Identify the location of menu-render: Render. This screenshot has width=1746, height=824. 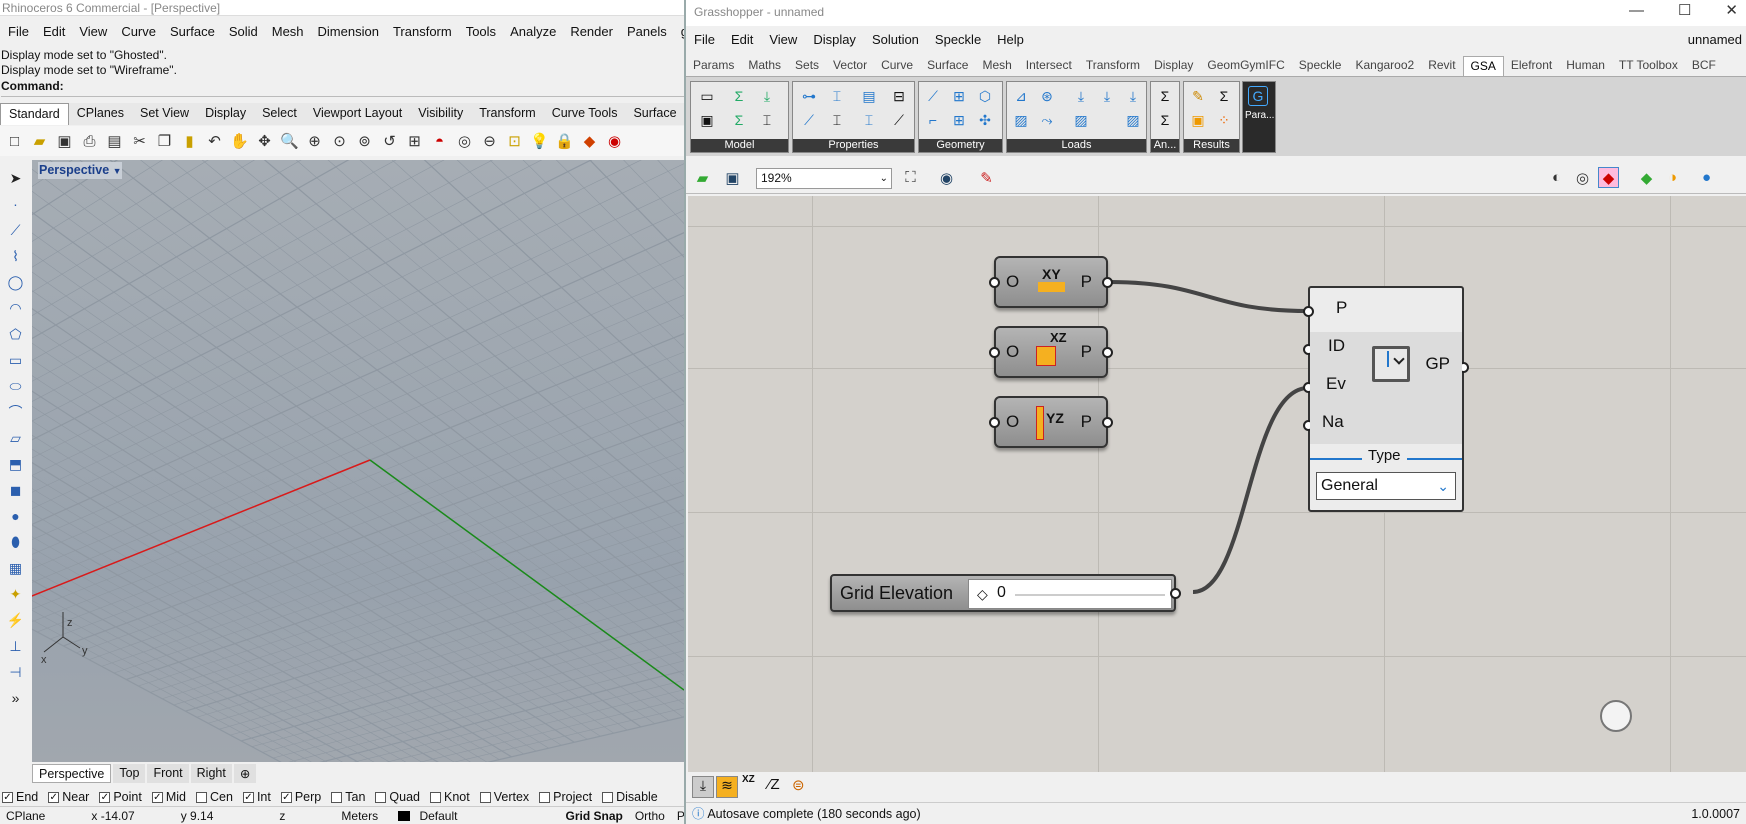
(590, 32).